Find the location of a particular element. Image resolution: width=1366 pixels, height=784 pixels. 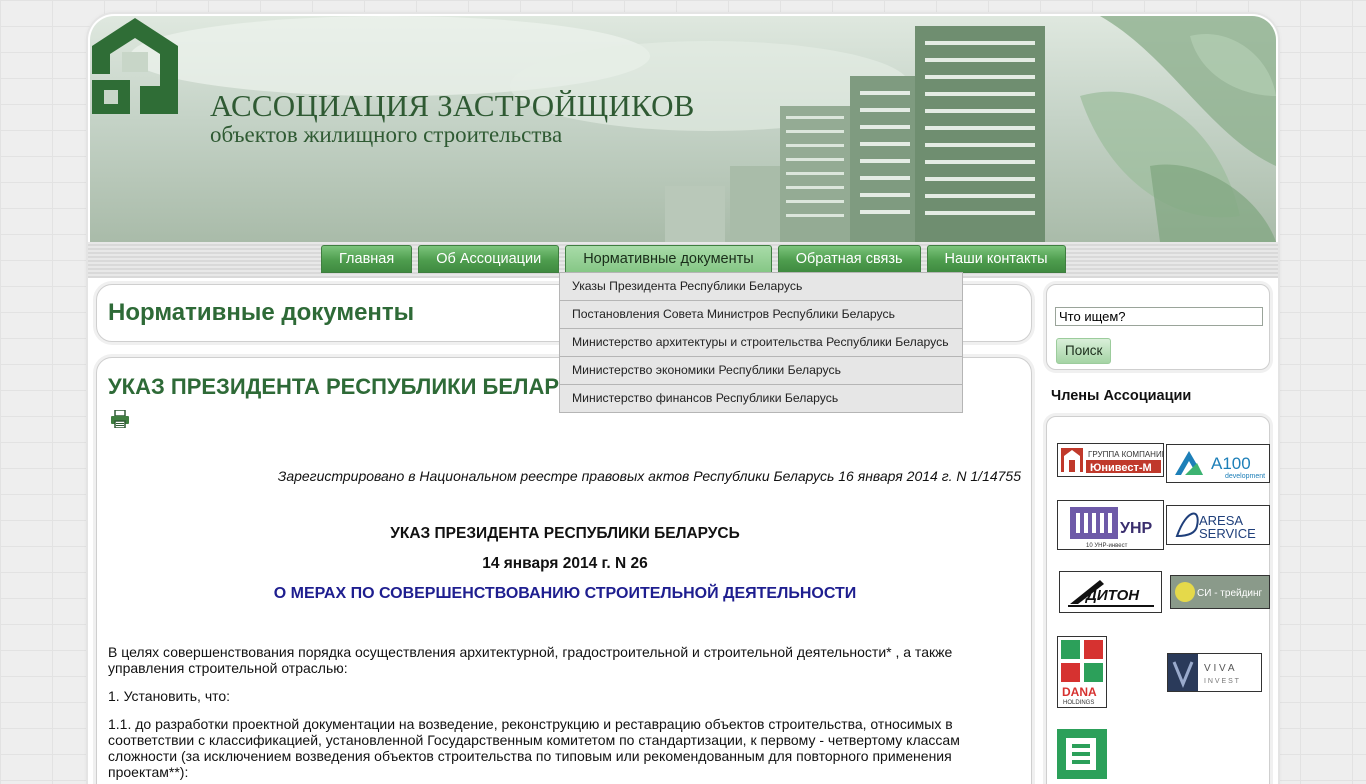

member-logo-extra is located at coordinates (1082, 754).